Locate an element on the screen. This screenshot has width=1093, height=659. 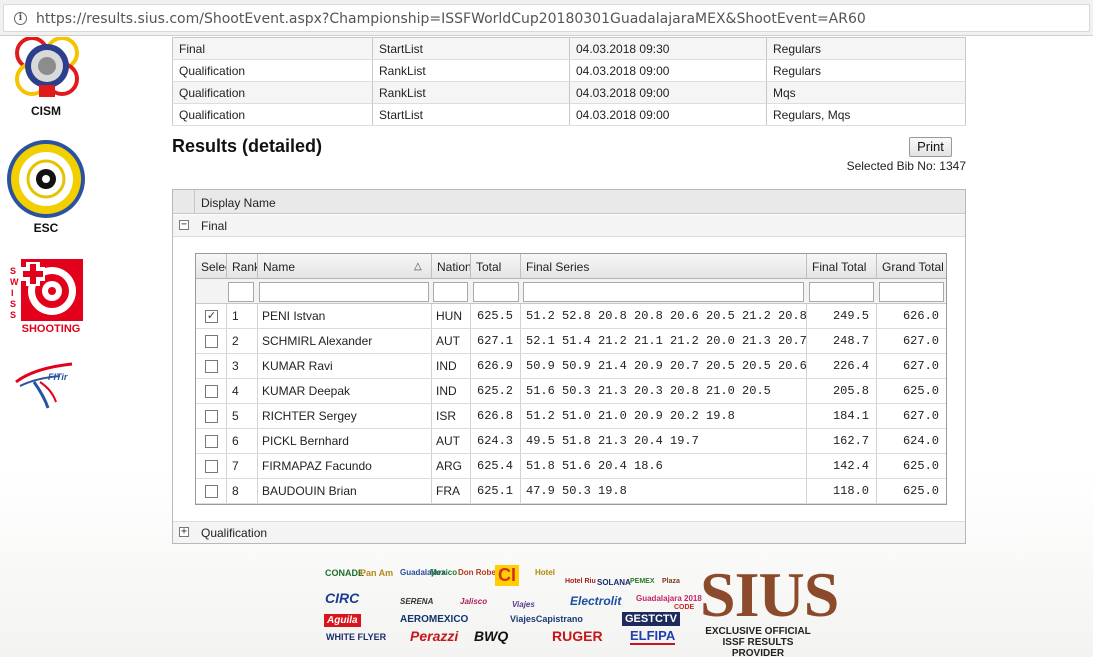
sius-logo: SIUS is located at coordinates (769, 595).